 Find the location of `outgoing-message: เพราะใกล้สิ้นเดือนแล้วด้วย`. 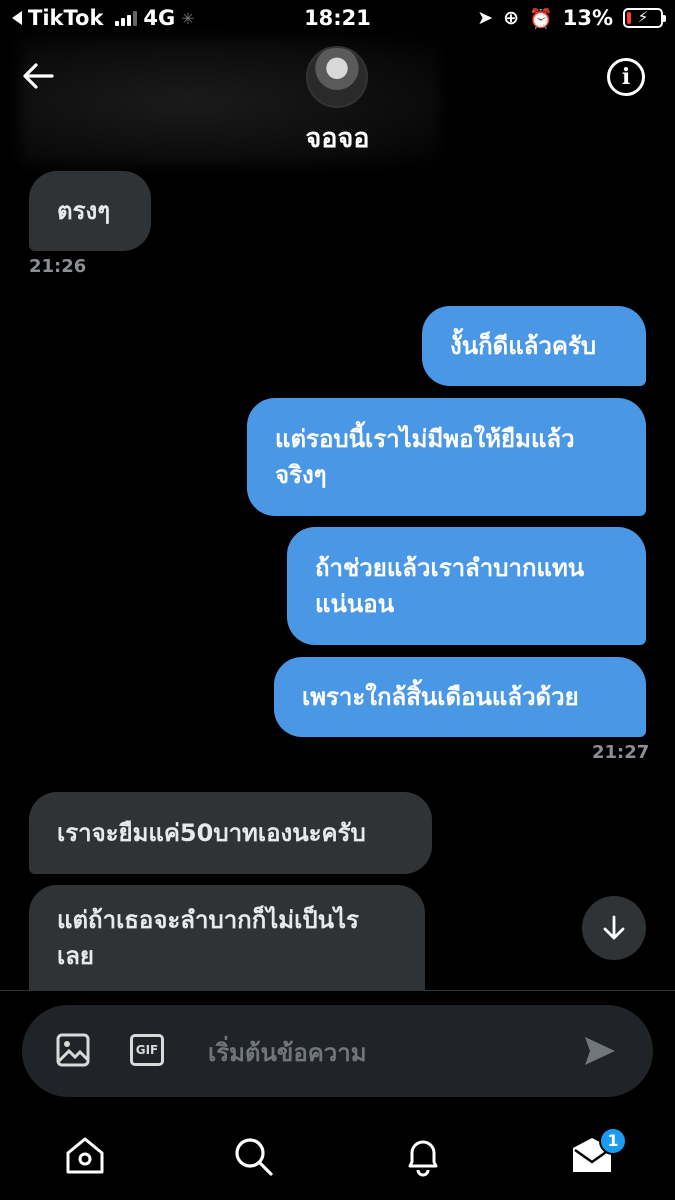

outgoing-message: เพราะใกล้สิ้นเดือนแล้วด้วย is located at coordinates (460, 697).